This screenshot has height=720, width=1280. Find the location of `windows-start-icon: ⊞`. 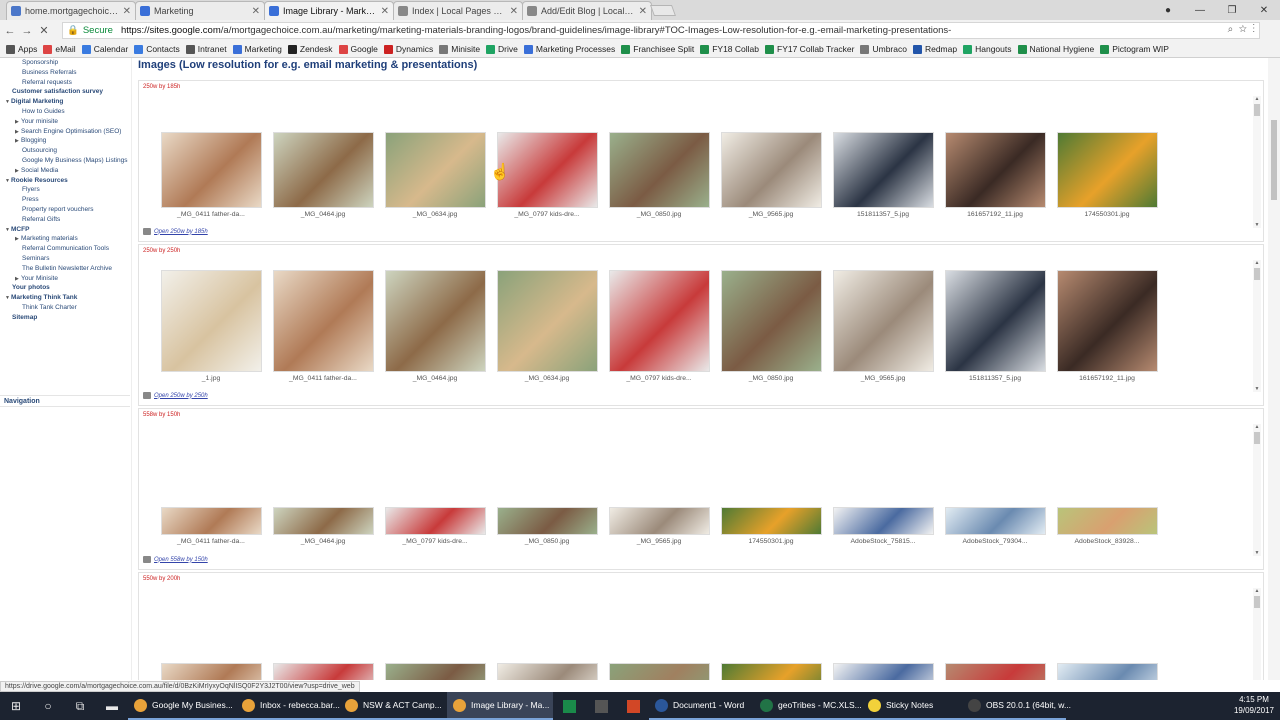

windows-start-icon: ⊞ is located at coordinates (16, 706).